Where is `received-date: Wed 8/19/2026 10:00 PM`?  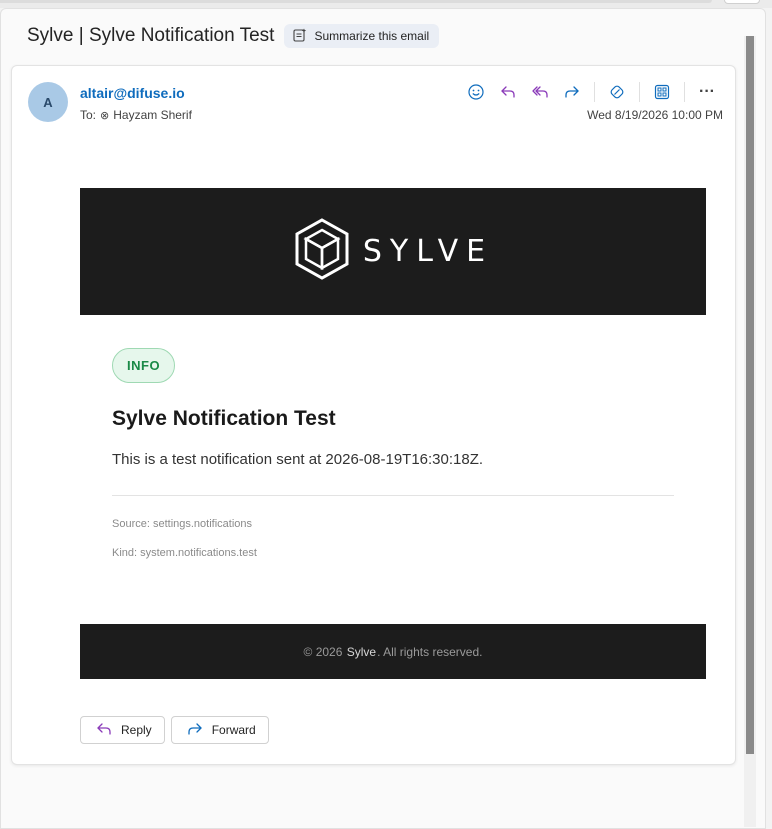 received-date: Wed 8/19/2026 10:00 PM is located at coordinates (655, 115).